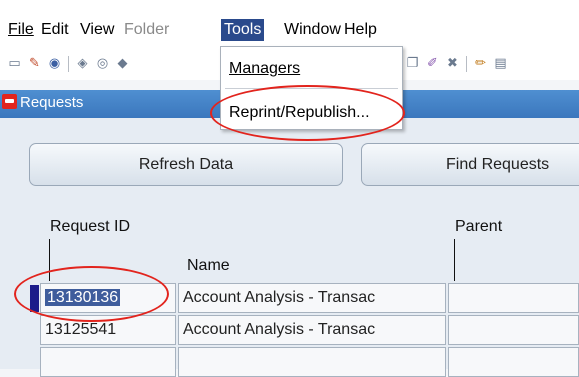 This screenshot has width=579, height=377. I want to click on menu-tools: Tools, so click(243, 30).